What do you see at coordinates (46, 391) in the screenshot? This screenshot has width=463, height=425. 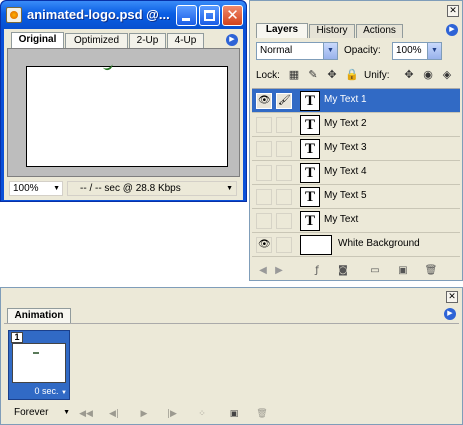 I see `frame-delay-value: 0 sec.` at bounding box center [46, 391].